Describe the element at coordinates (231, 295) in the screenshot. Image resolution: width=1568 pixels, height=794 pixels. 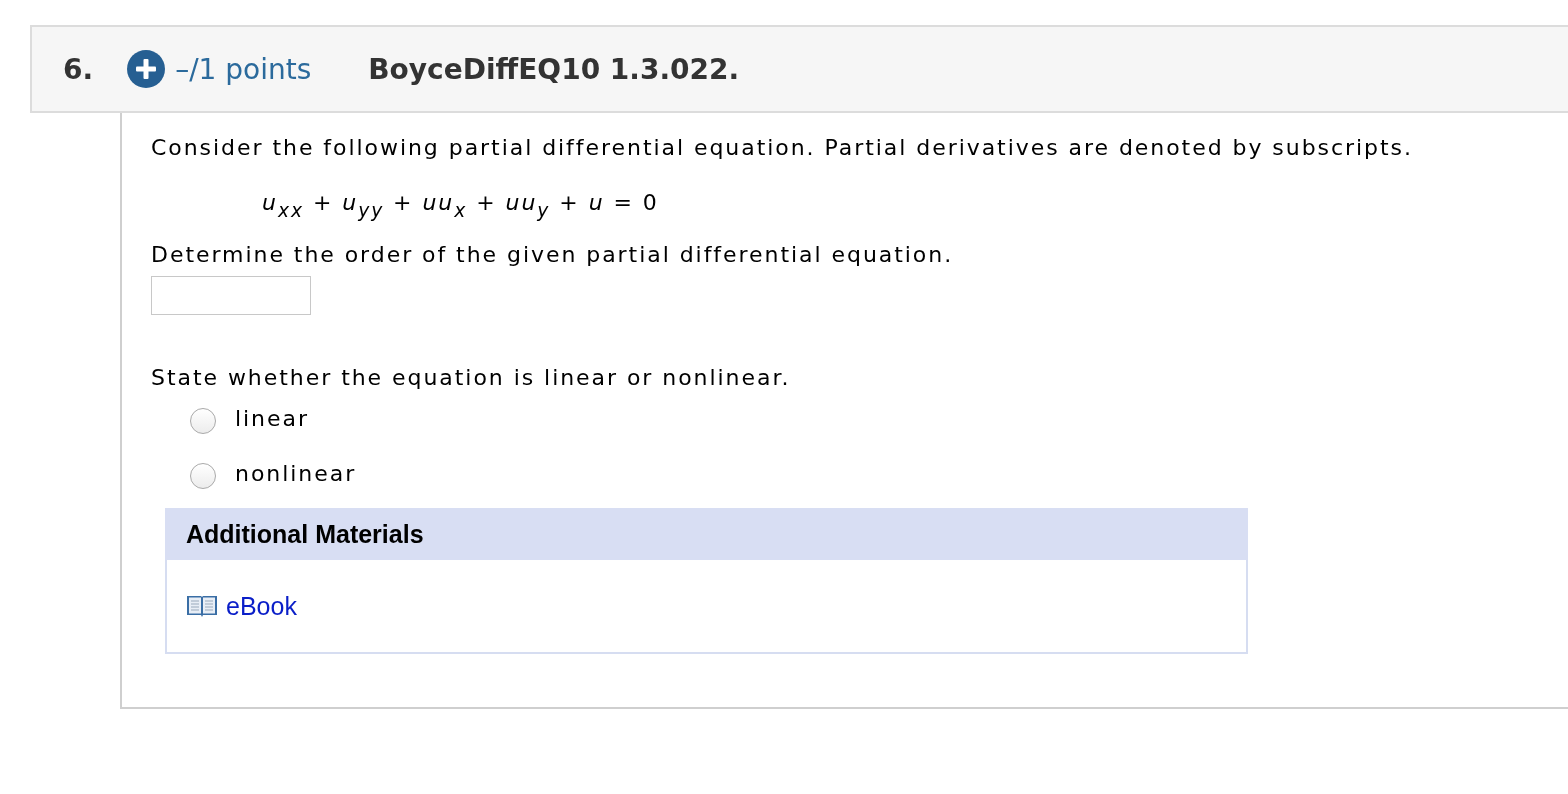
I see `answer-field` at that location.